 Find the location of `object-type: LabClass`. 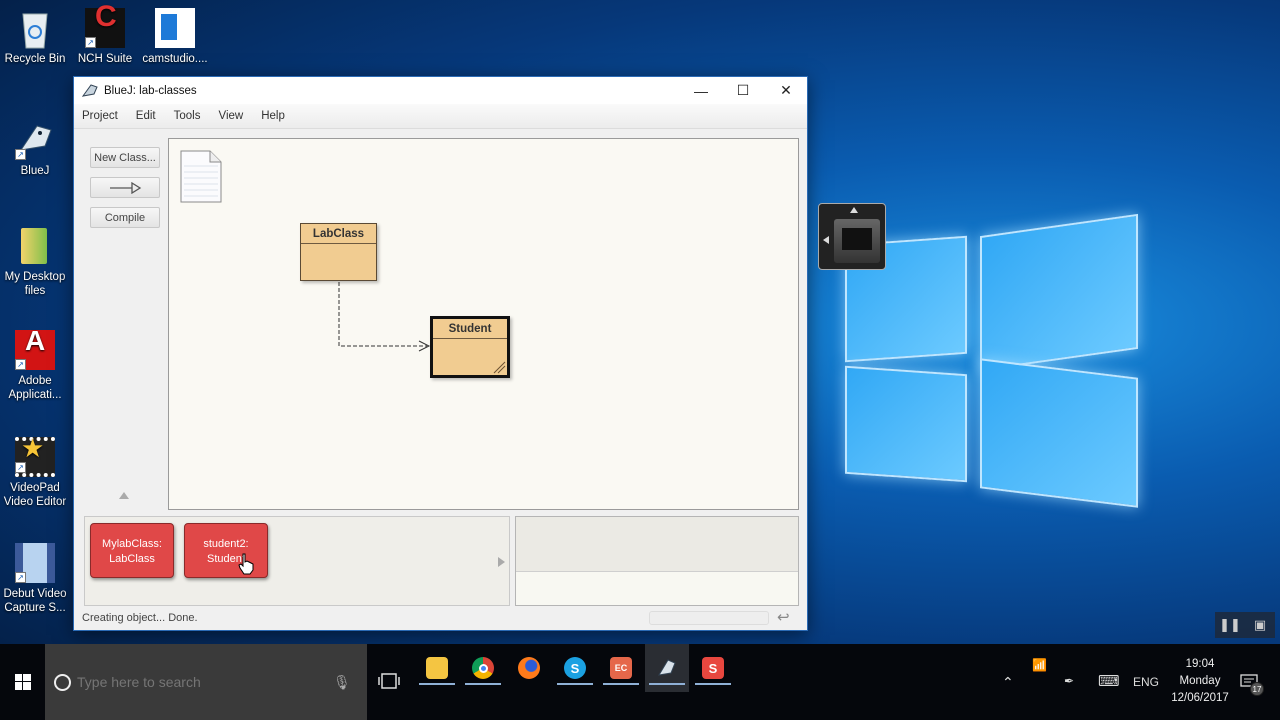

object-type: LabClass is located at coordinates (132, 559).